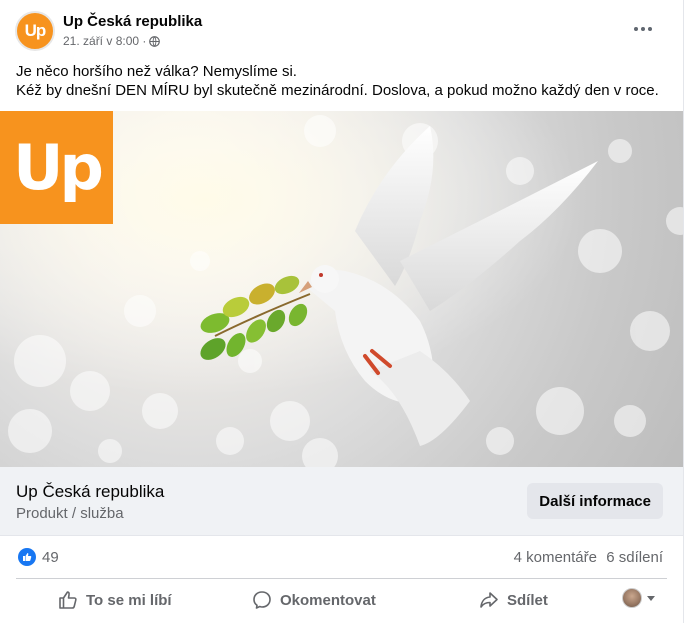 This screenshot has height=623, width=684. I want to click on share-count: 6 sdílení, so click(634, 557).